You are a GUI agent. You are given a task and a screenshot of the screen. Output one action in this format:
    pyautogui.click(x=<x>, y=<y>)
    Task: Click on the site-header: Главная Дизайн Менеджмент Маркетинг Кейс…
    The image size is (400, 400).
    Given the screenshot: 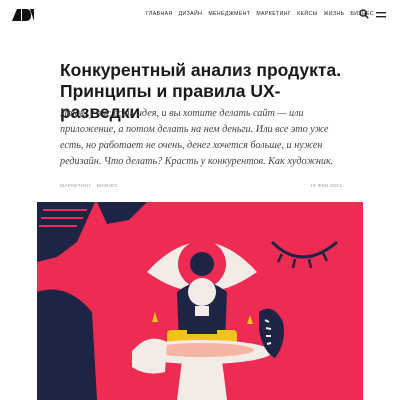 What is the action you would take?
    pyautogui.click(x=200, y=16)
    